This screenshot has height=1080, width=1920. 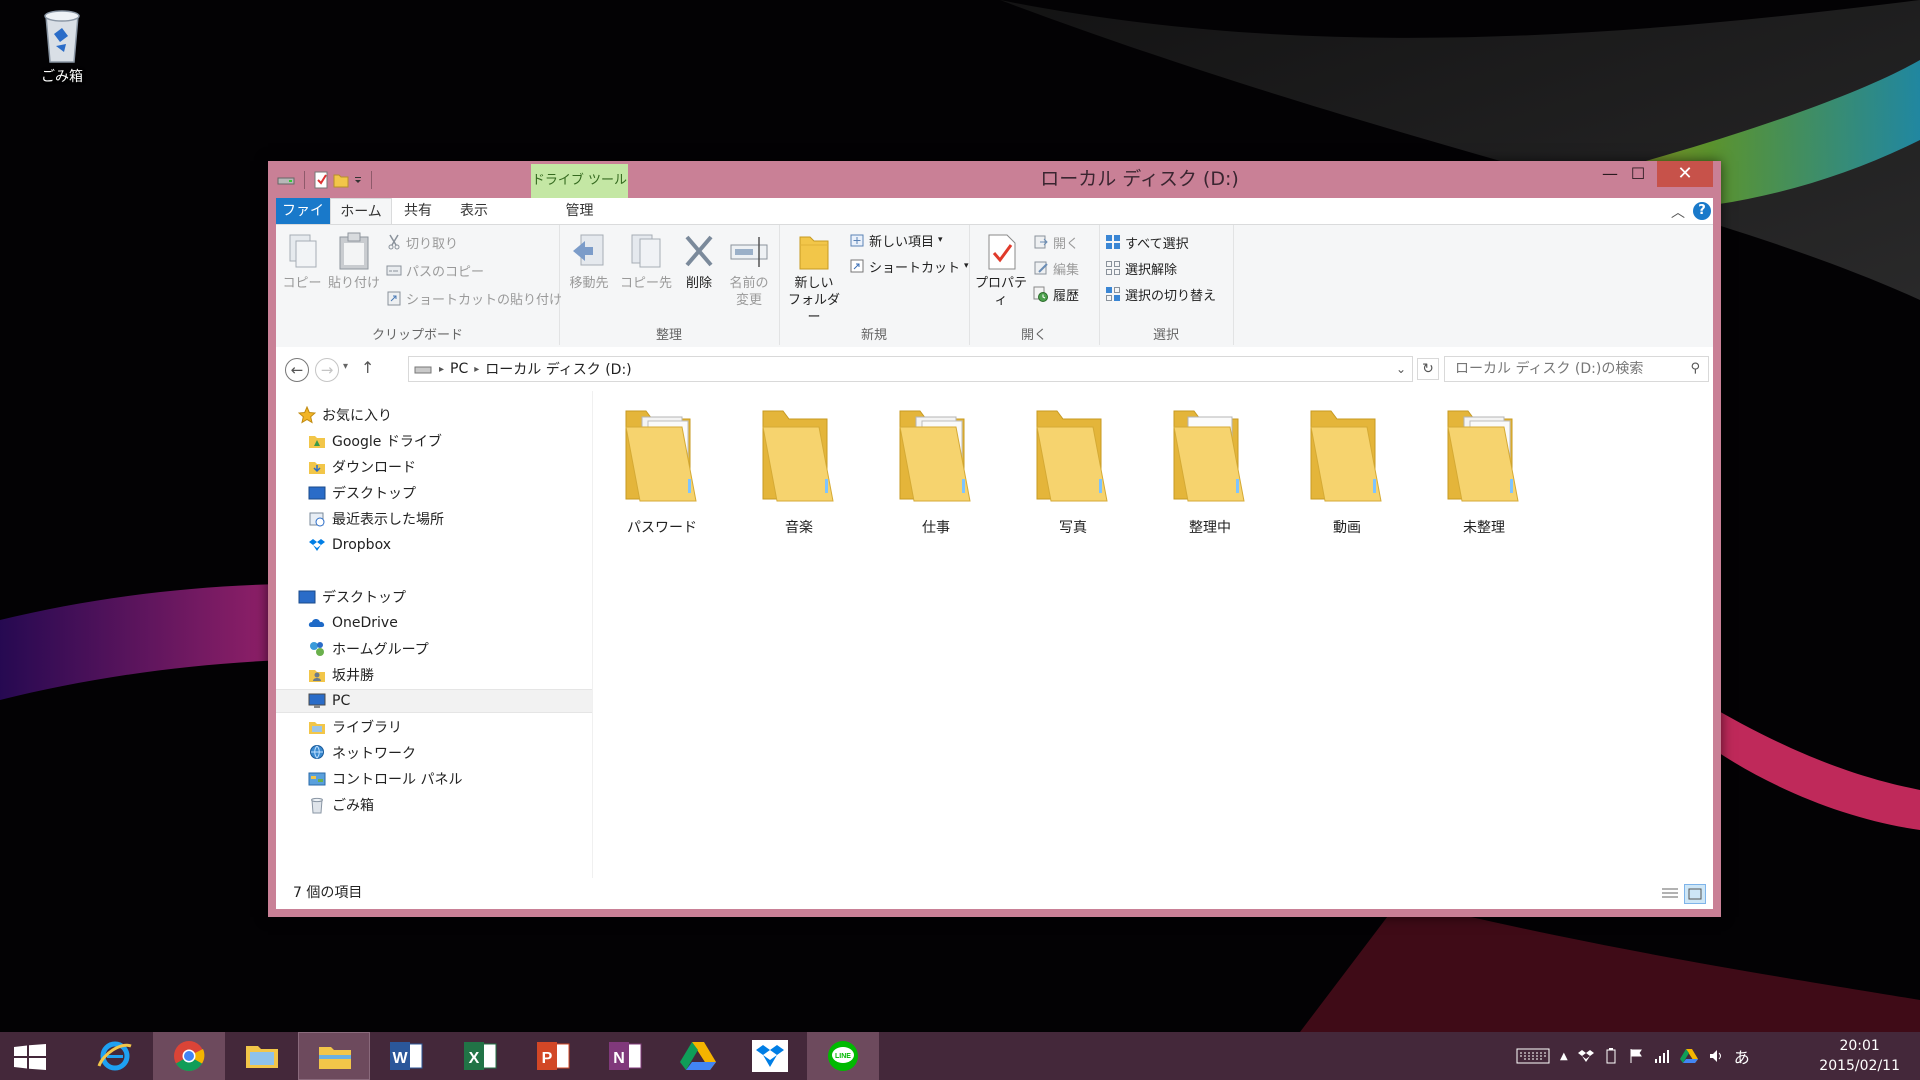 I want to click on show-hidden-icons-icon: ▲, so click(x=1564, y=1056).